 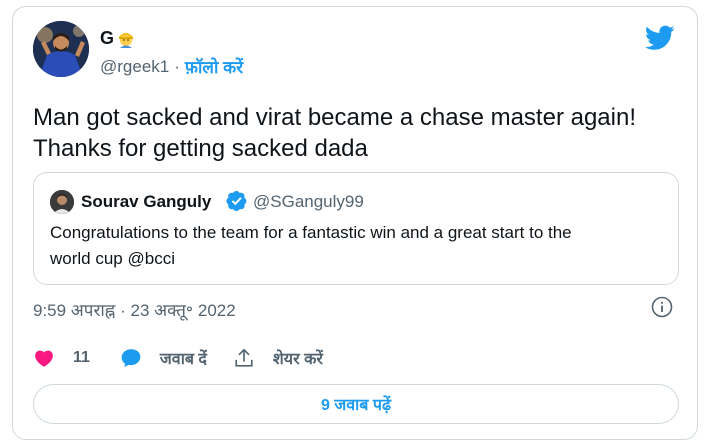 I want to click on author-handle: @rgeek1, so click(x=134, y=67).